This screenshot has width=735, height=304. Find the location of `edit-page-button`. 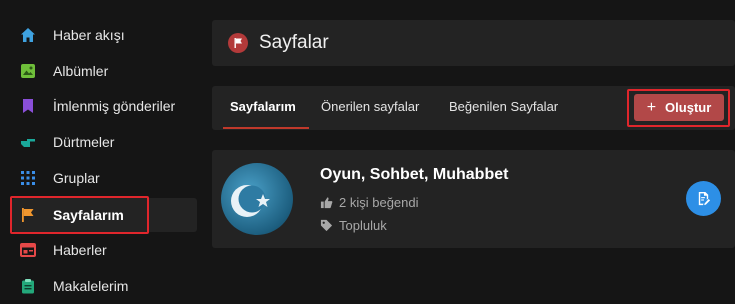

edit-page-button is located at coordinates (703, 198).